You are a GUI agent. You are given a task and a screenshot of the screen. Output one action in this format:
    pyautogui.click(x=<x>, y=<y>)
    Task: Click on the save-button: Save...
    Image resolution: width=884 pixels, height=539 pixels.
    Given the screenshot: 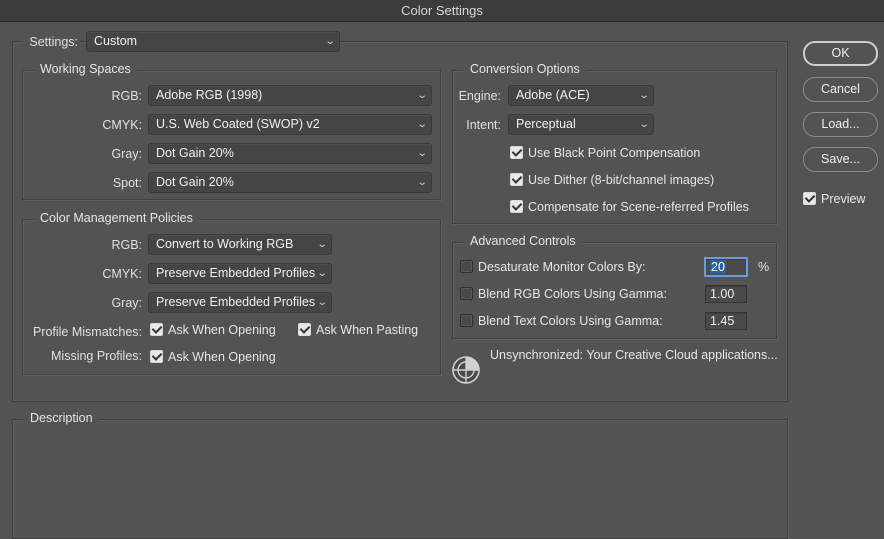 What is the action you would take?
    pyautogui.click(x=840, y=159)
    